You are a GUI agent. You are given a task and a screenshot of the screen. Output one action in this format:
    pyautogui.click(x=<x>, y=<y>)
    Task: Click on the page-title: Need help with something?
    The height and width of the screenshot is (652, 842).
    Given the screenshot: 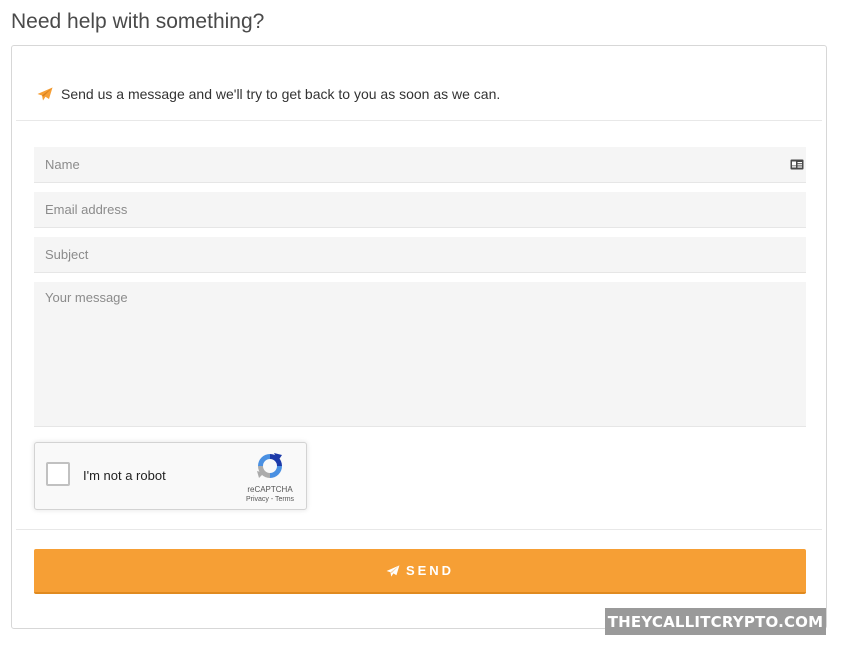 What is the action you would take?
    pyautogui.click(x=138, y=21)
    